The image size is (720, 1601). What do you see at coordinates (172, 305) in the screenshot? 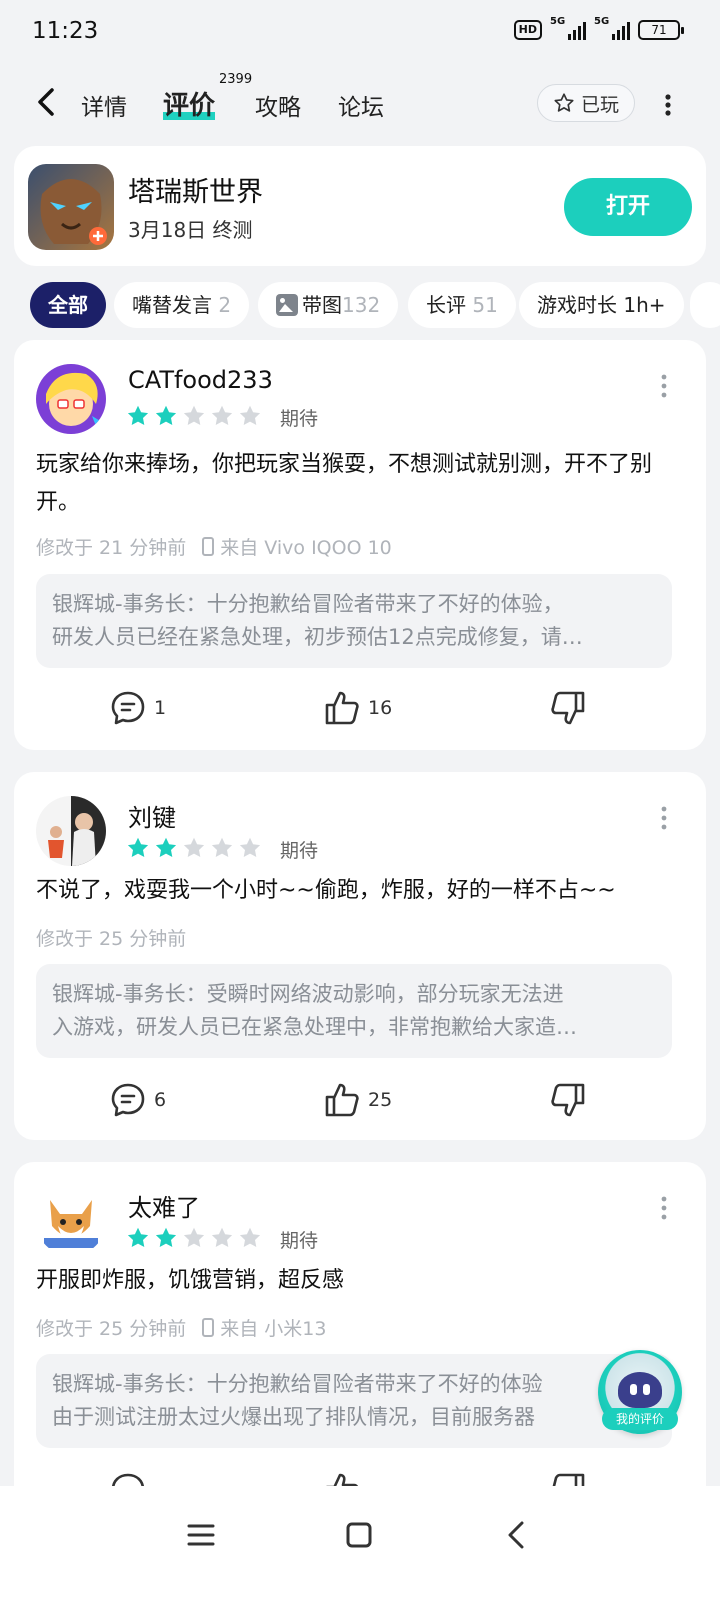
I see `filter-quotes-label: 嘴替发言` at bounding box center [172, 305].